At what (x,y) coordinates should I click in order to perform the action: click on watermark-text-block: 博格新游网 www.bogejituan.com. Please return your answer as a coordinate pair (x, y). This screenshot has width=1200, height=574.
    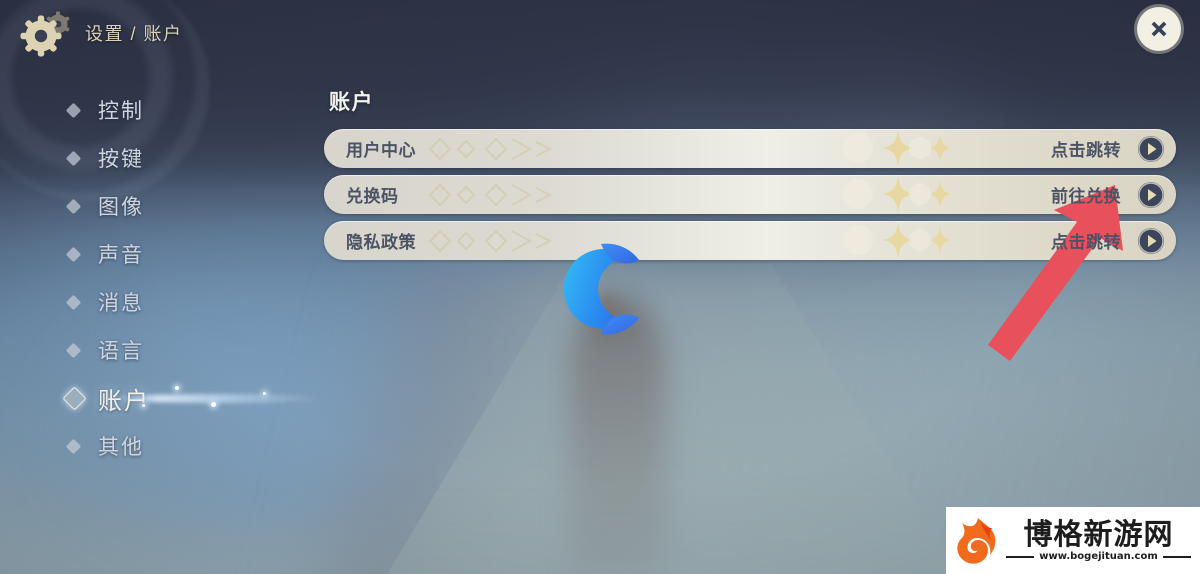
    Looking at the image, I should click on (1099, 539).